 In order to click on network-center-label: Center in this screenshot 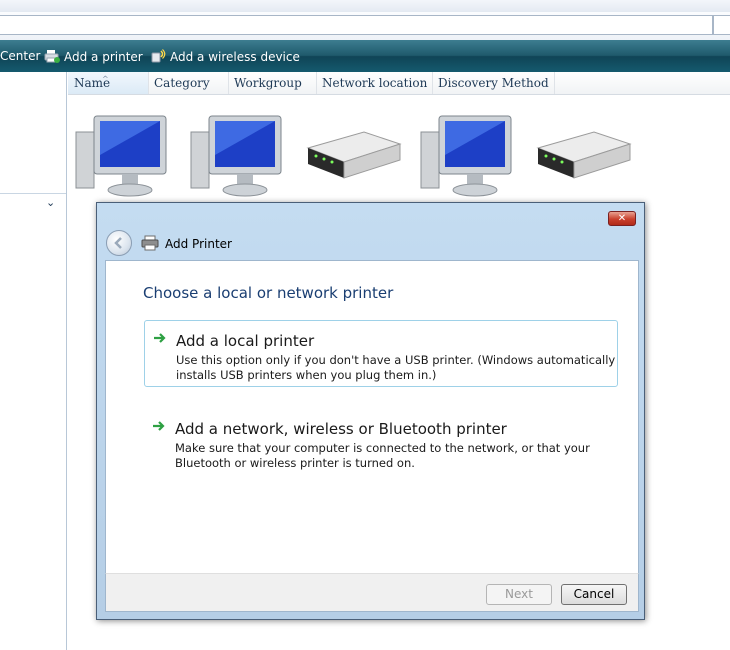, I will do `click(20, 56)`.